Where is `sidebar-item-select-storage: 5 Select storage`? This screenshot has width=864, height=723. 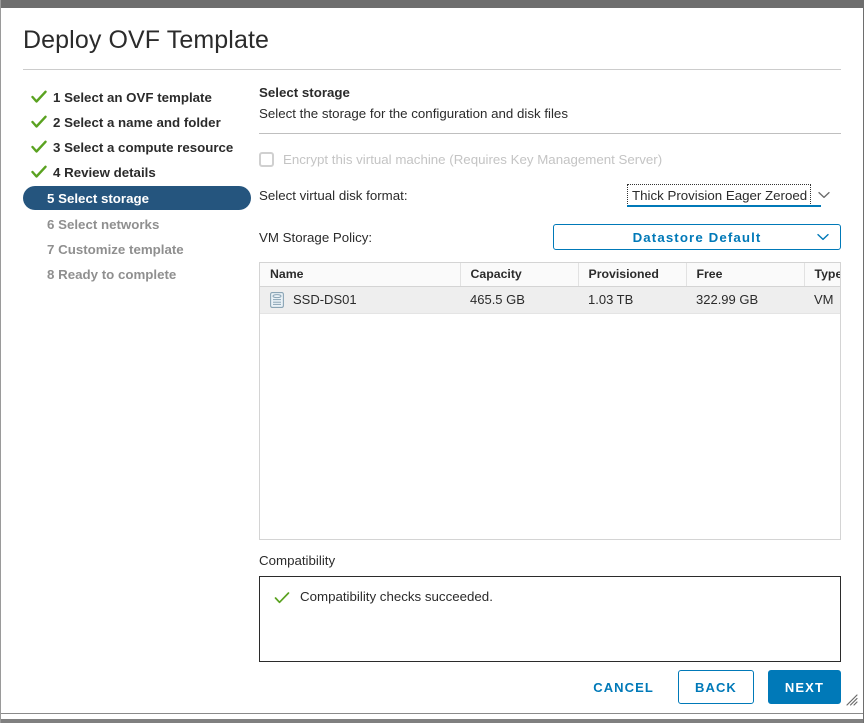 sidebar-item-select-storage: 5 Select storage is located at coordinates (137, 198).